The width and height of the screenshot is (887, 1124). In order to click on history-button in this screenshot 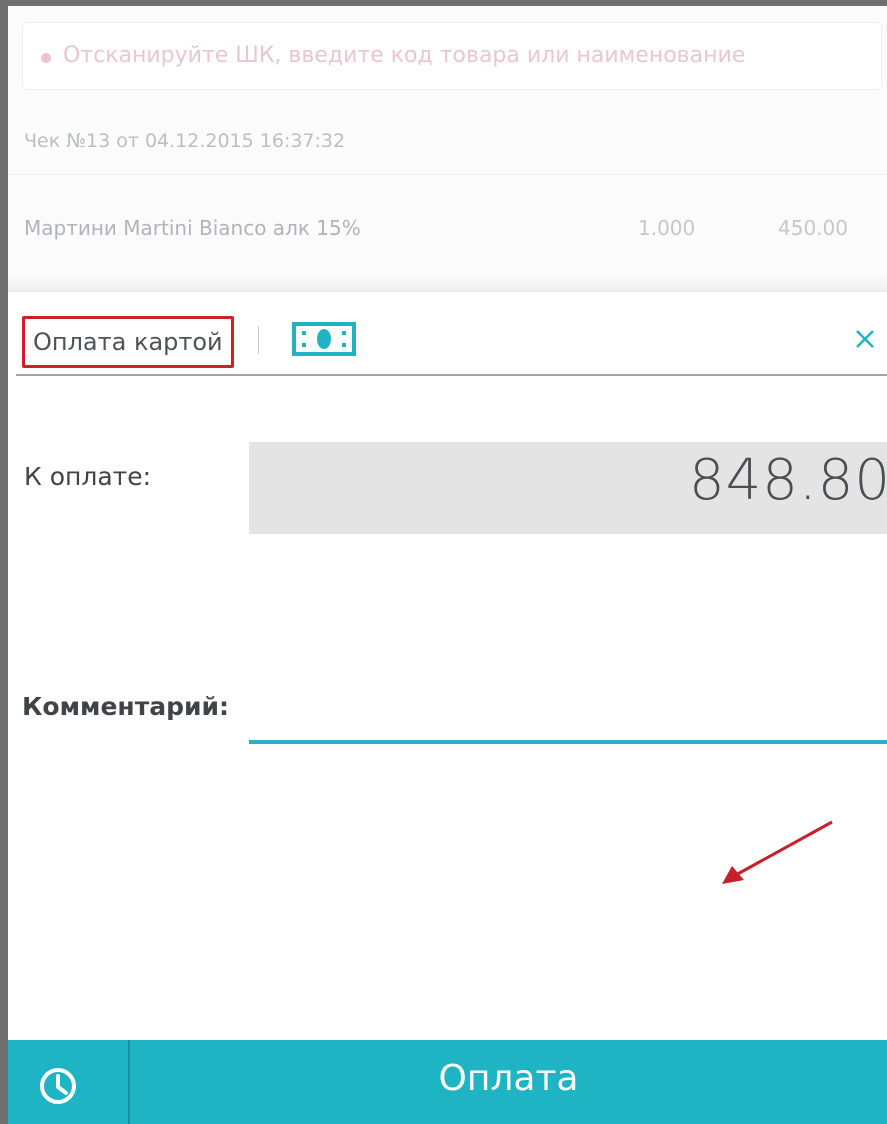, I will do `click(68, 1082)`.